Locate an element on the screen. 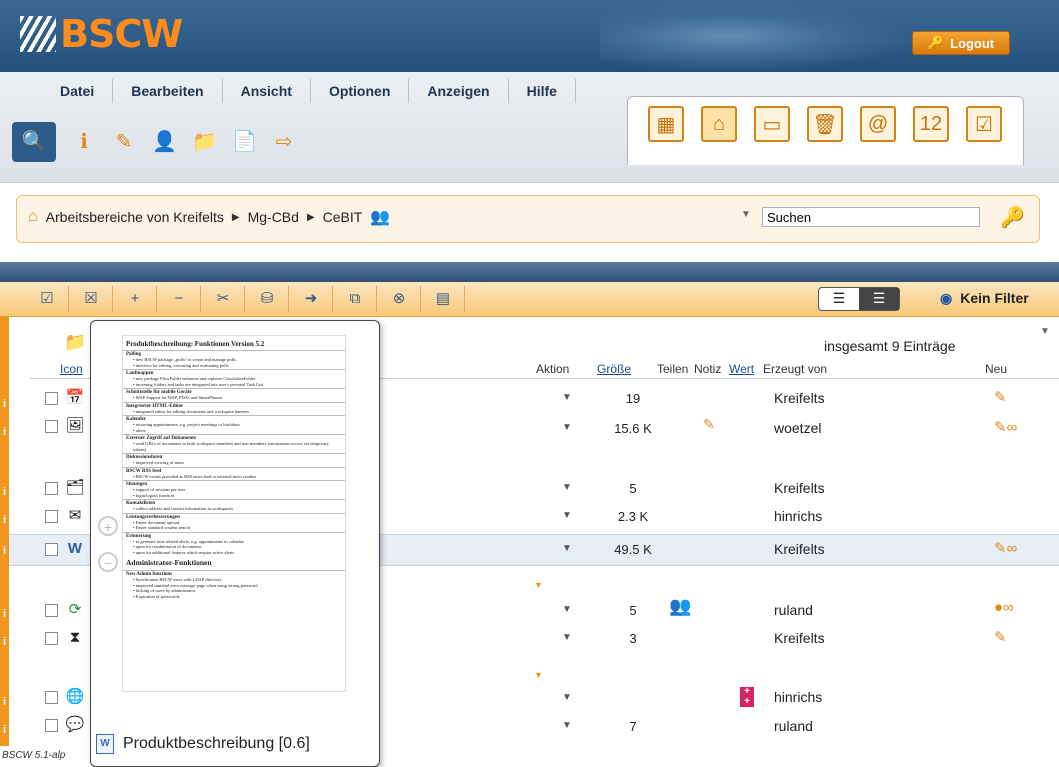  logout-button: 🔑 Logout is located at coordinates (961, 43).